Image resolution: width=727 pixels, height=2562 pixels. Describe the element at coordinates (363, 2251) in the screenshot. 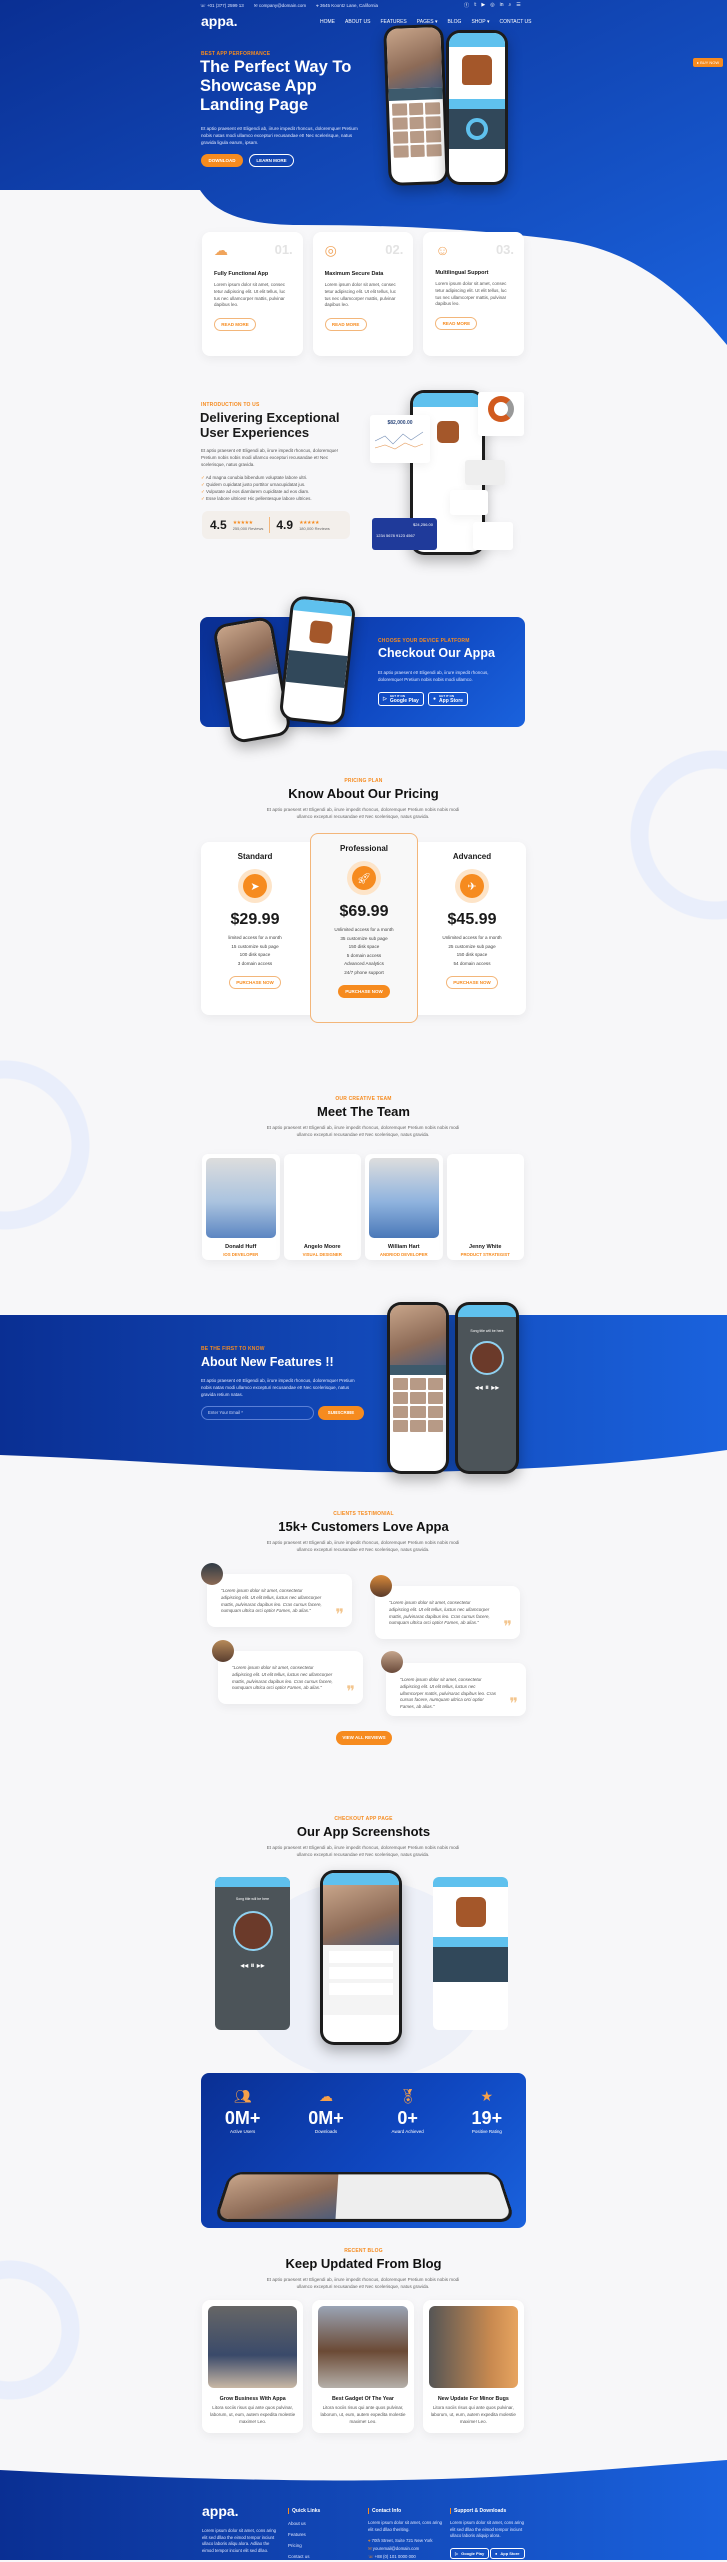

I see `blog-tag: RECENT BLOG` at that location.